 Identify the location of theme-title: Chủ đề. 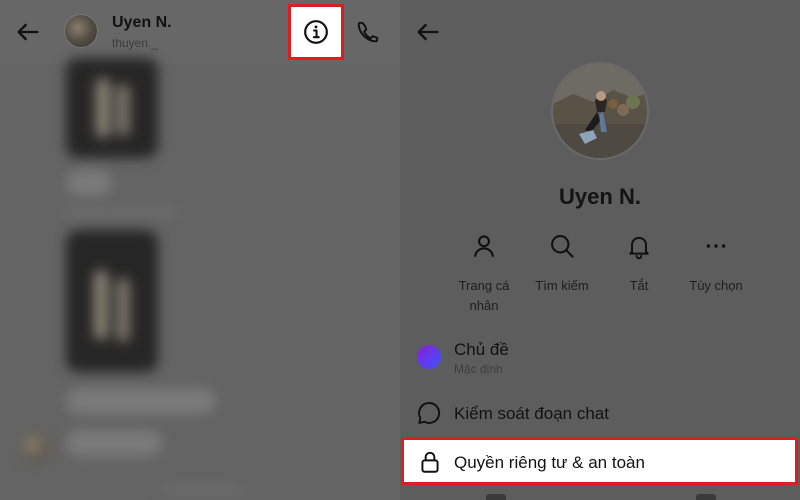
(481, 349).